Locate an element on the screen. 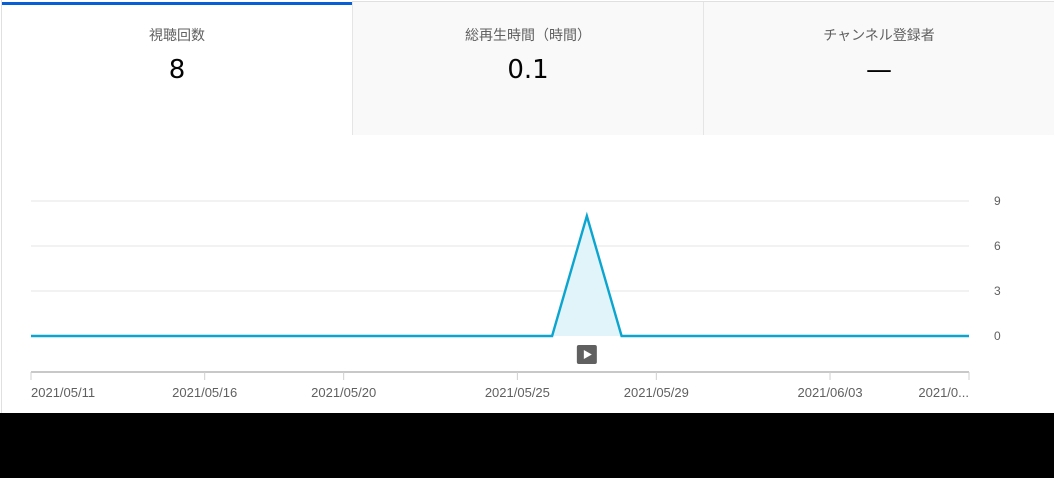 This screenshot has height=478, width=1054. x-tick-label: 2021/05/20 is located at coordinates (343, 392).